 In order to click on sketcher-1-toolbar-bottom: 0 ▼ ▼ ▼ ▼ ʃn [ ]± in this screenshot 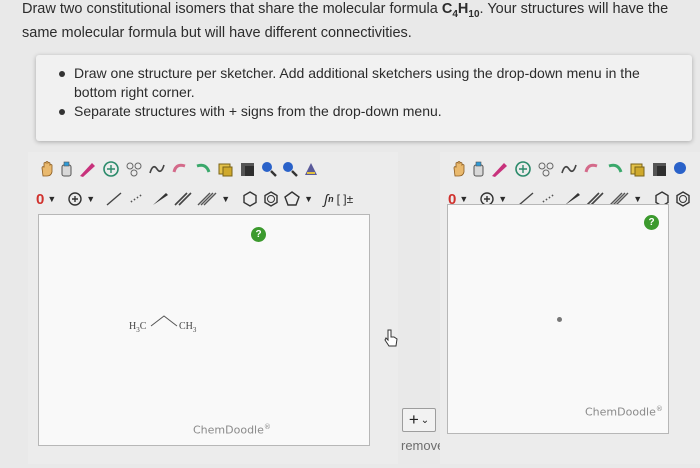, I will do `click(194, 199)`.